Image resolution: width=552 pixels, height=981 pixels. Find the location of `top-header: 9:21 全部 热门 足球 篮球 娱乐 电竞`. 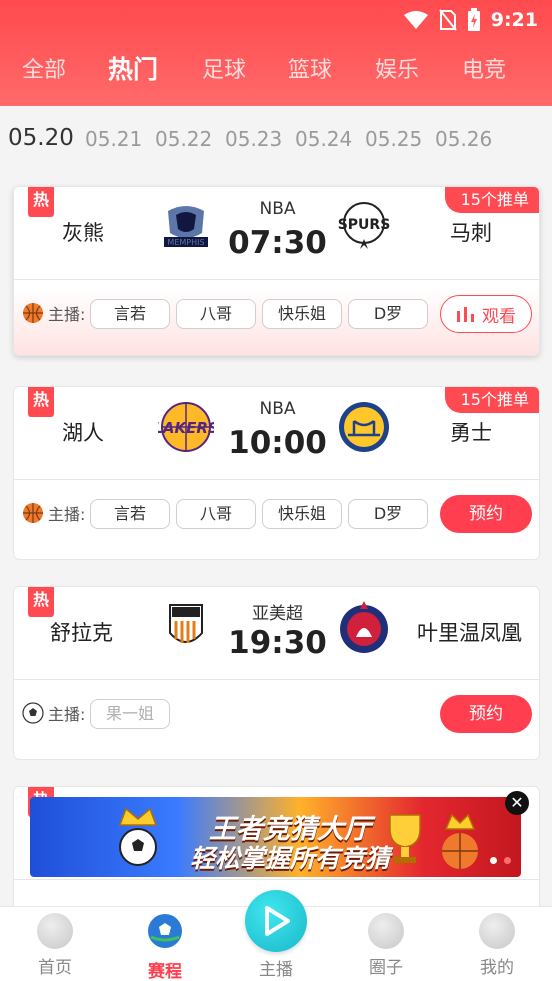

top-header: 9:21 全部 热门 足球 篮球 娱乐 电竞 is located at coordinates (276, 53).